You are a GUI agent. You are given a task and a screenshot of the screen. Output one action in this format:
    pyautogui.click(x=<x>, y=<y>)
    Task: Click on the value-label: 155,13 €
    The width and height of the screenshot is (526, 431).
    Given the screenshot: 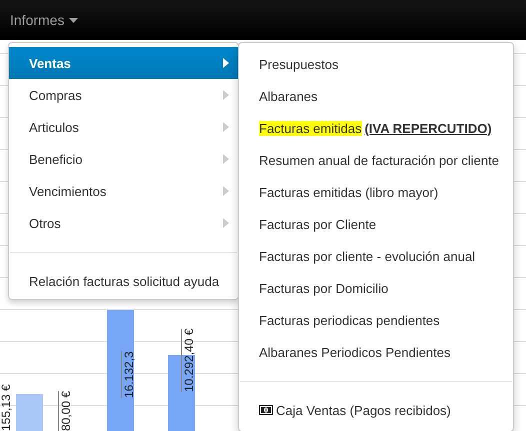 What is the action you would take?
    pyautogui.click(x=6, y=407)
    